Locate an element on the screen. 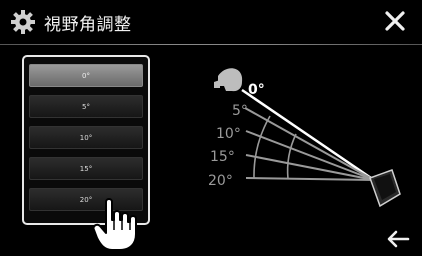  angle-option-5: 5° is located at coordinates (86, 106).